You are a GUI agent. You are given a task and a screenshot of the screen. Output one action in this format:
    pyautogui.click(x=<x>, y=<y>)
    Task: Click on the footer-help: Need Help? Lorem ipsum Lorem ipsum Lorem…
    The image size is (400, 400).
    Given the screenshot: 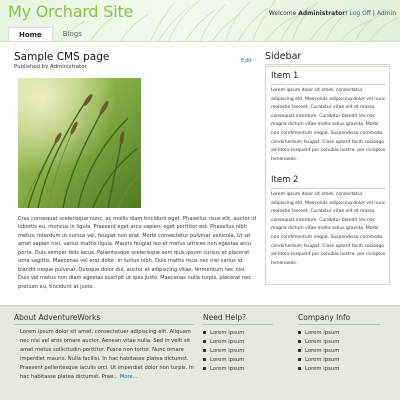 What is the action you would take?
    pyautogui.click(x=238, y=343)
    